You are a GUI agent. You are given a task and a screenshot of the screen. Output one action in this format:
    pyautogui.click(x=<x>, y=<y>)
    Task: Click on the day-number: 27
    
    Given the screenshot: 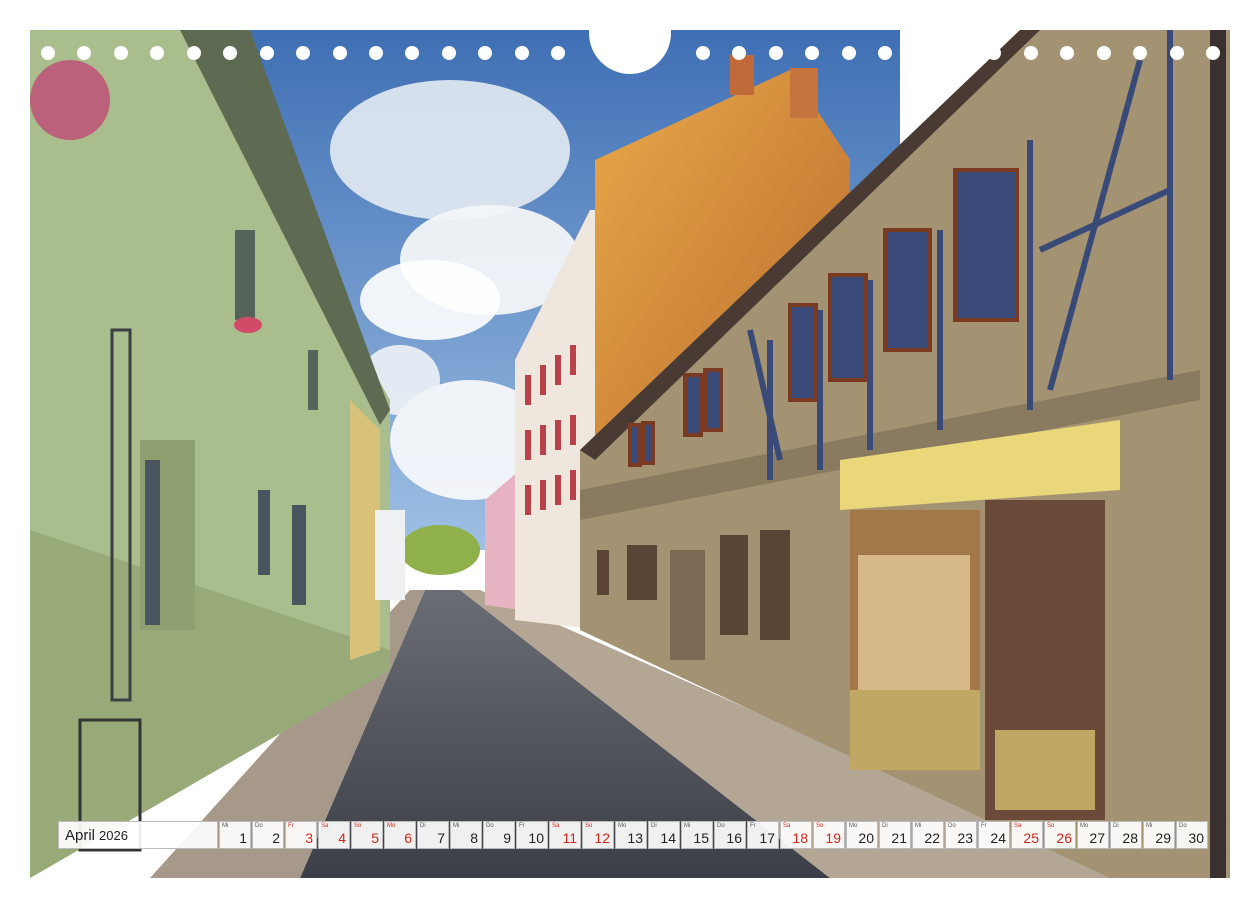 What is the action you would take?
    pyautogui.click(x=1097, y=838)
    